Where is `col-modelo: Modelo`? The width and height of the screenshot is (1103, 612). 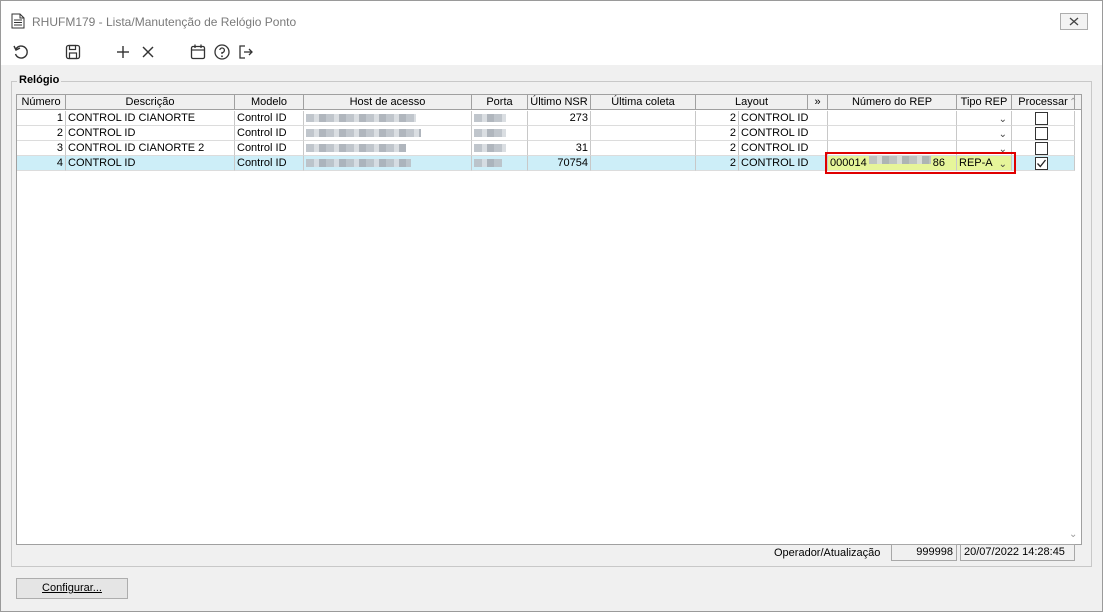
col-modelo: Modelo is located at coordinates (269, 102).